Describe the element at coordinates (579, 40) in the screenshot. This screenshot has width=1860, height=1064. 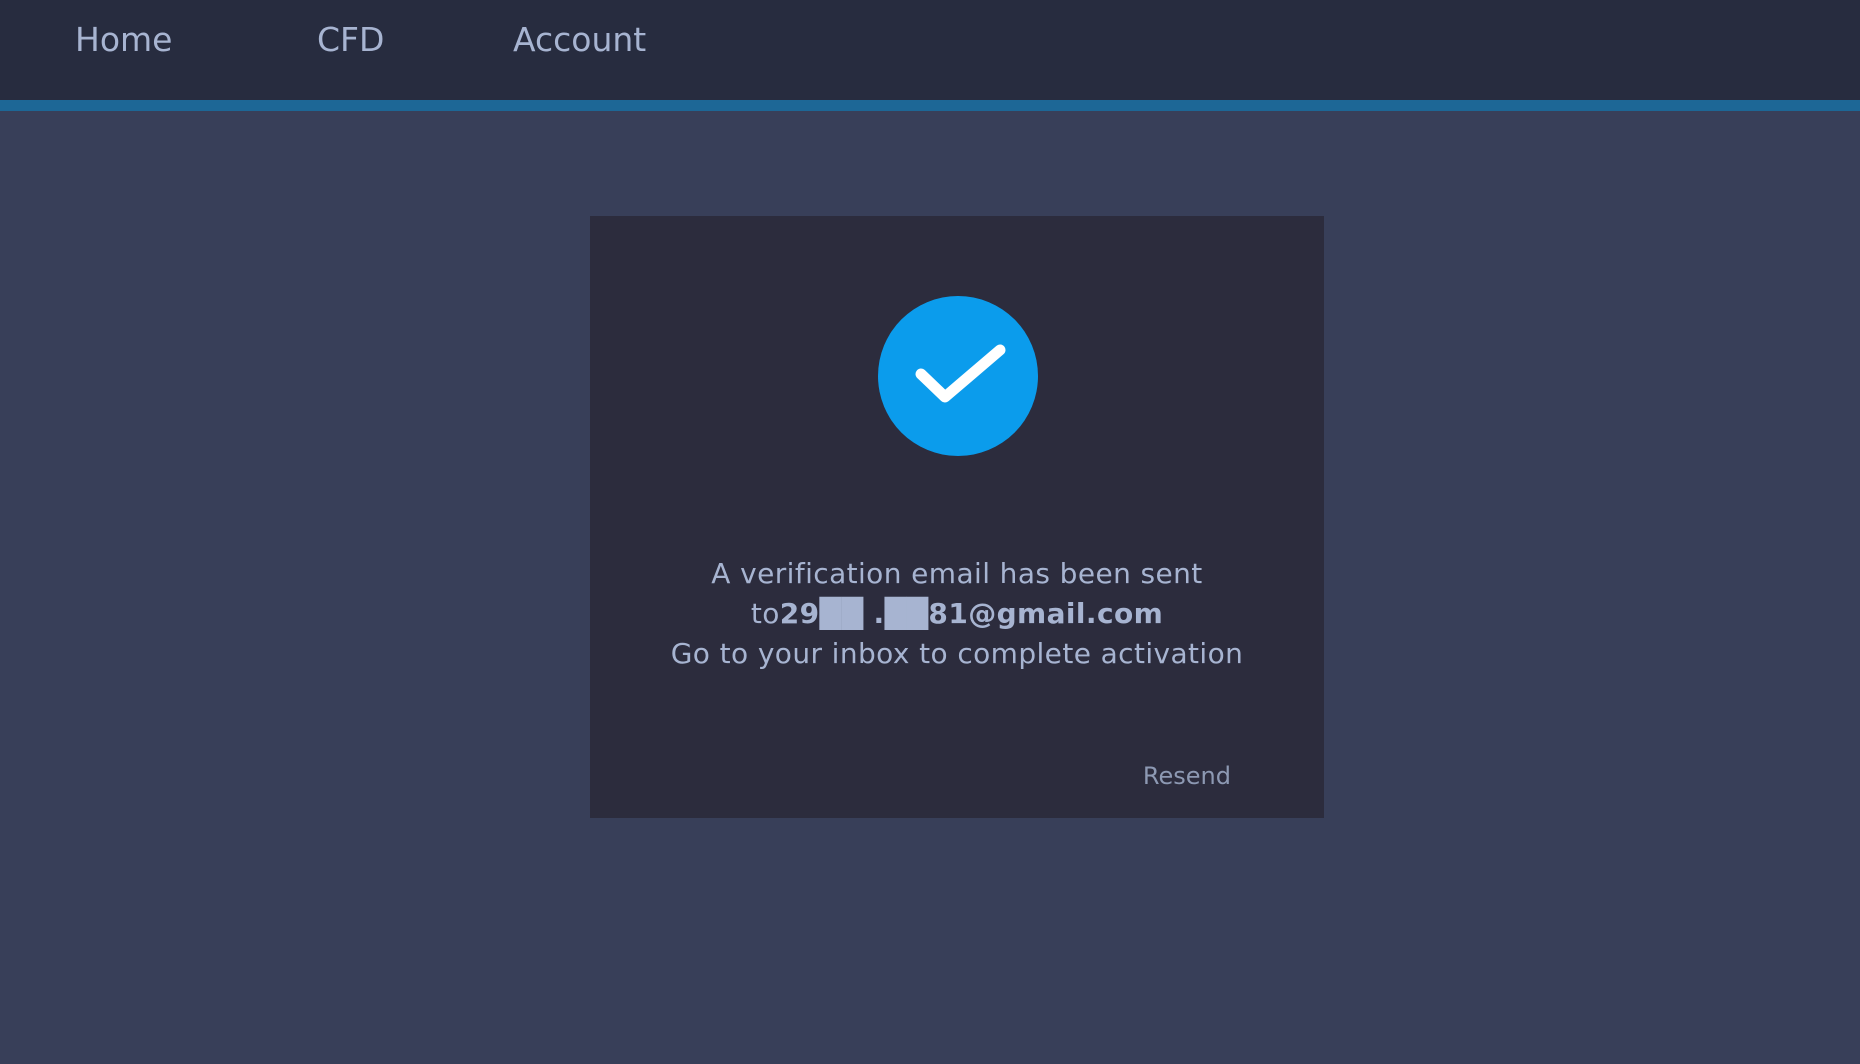
I see `nav-account: Account` at that location.